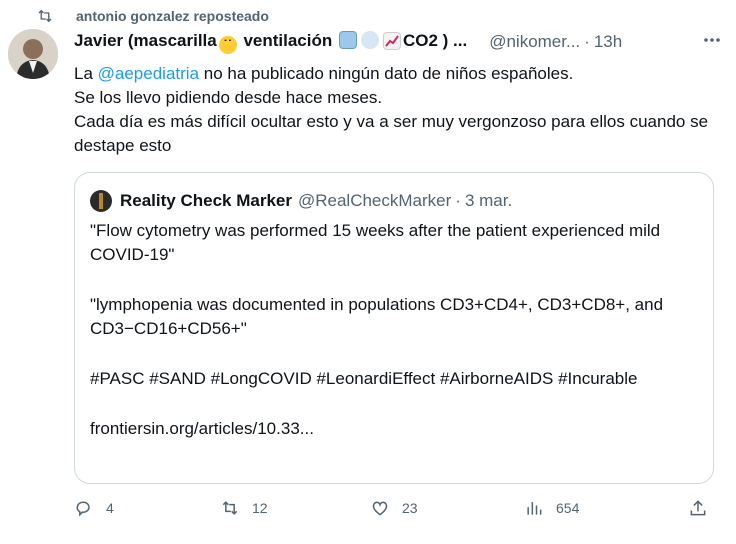  I want to click on views-count: 654, so click(568, 508).